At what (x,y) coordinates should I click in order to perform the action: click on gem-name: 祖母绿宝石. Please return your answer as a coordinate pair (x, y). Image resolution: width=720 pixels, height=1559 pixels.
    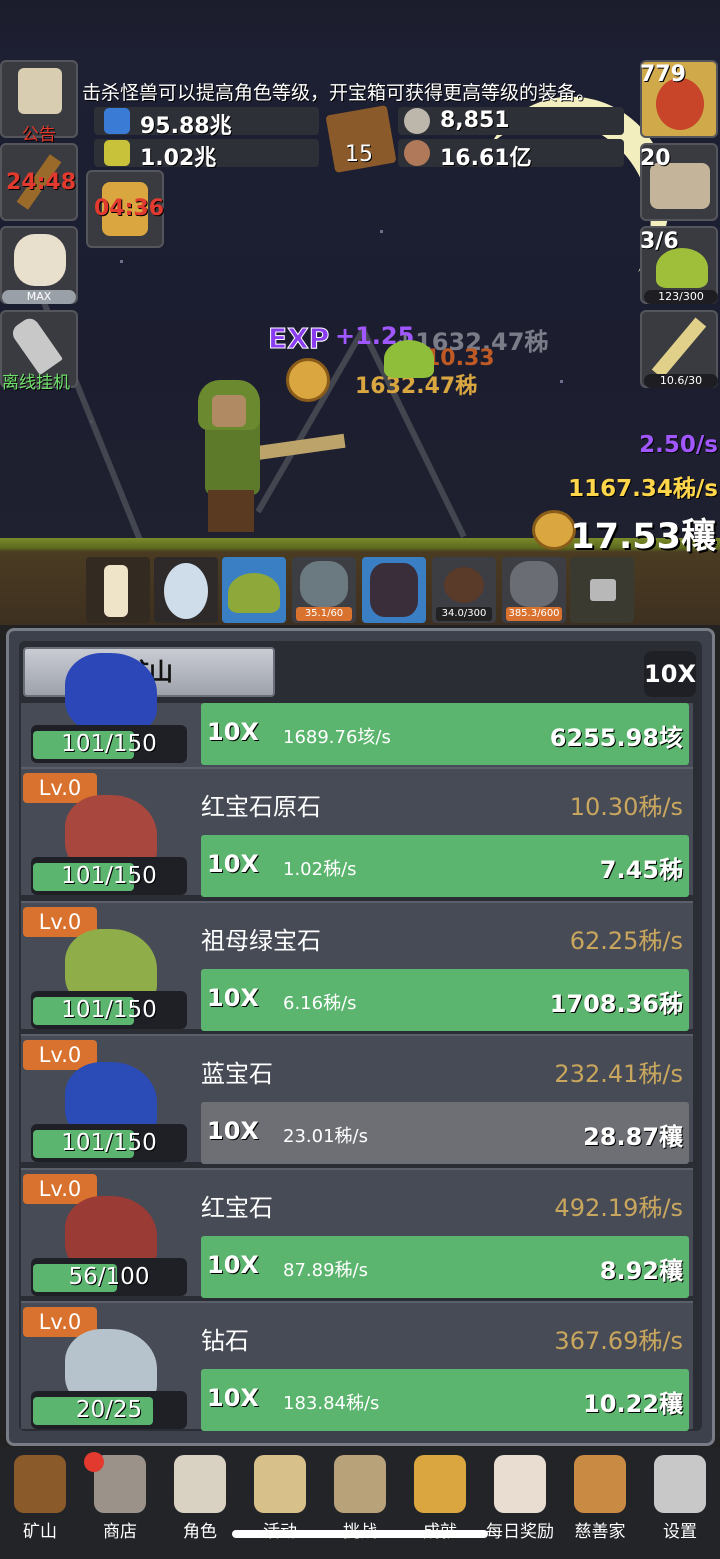
    Looking at the image, I should click on (261, 940).